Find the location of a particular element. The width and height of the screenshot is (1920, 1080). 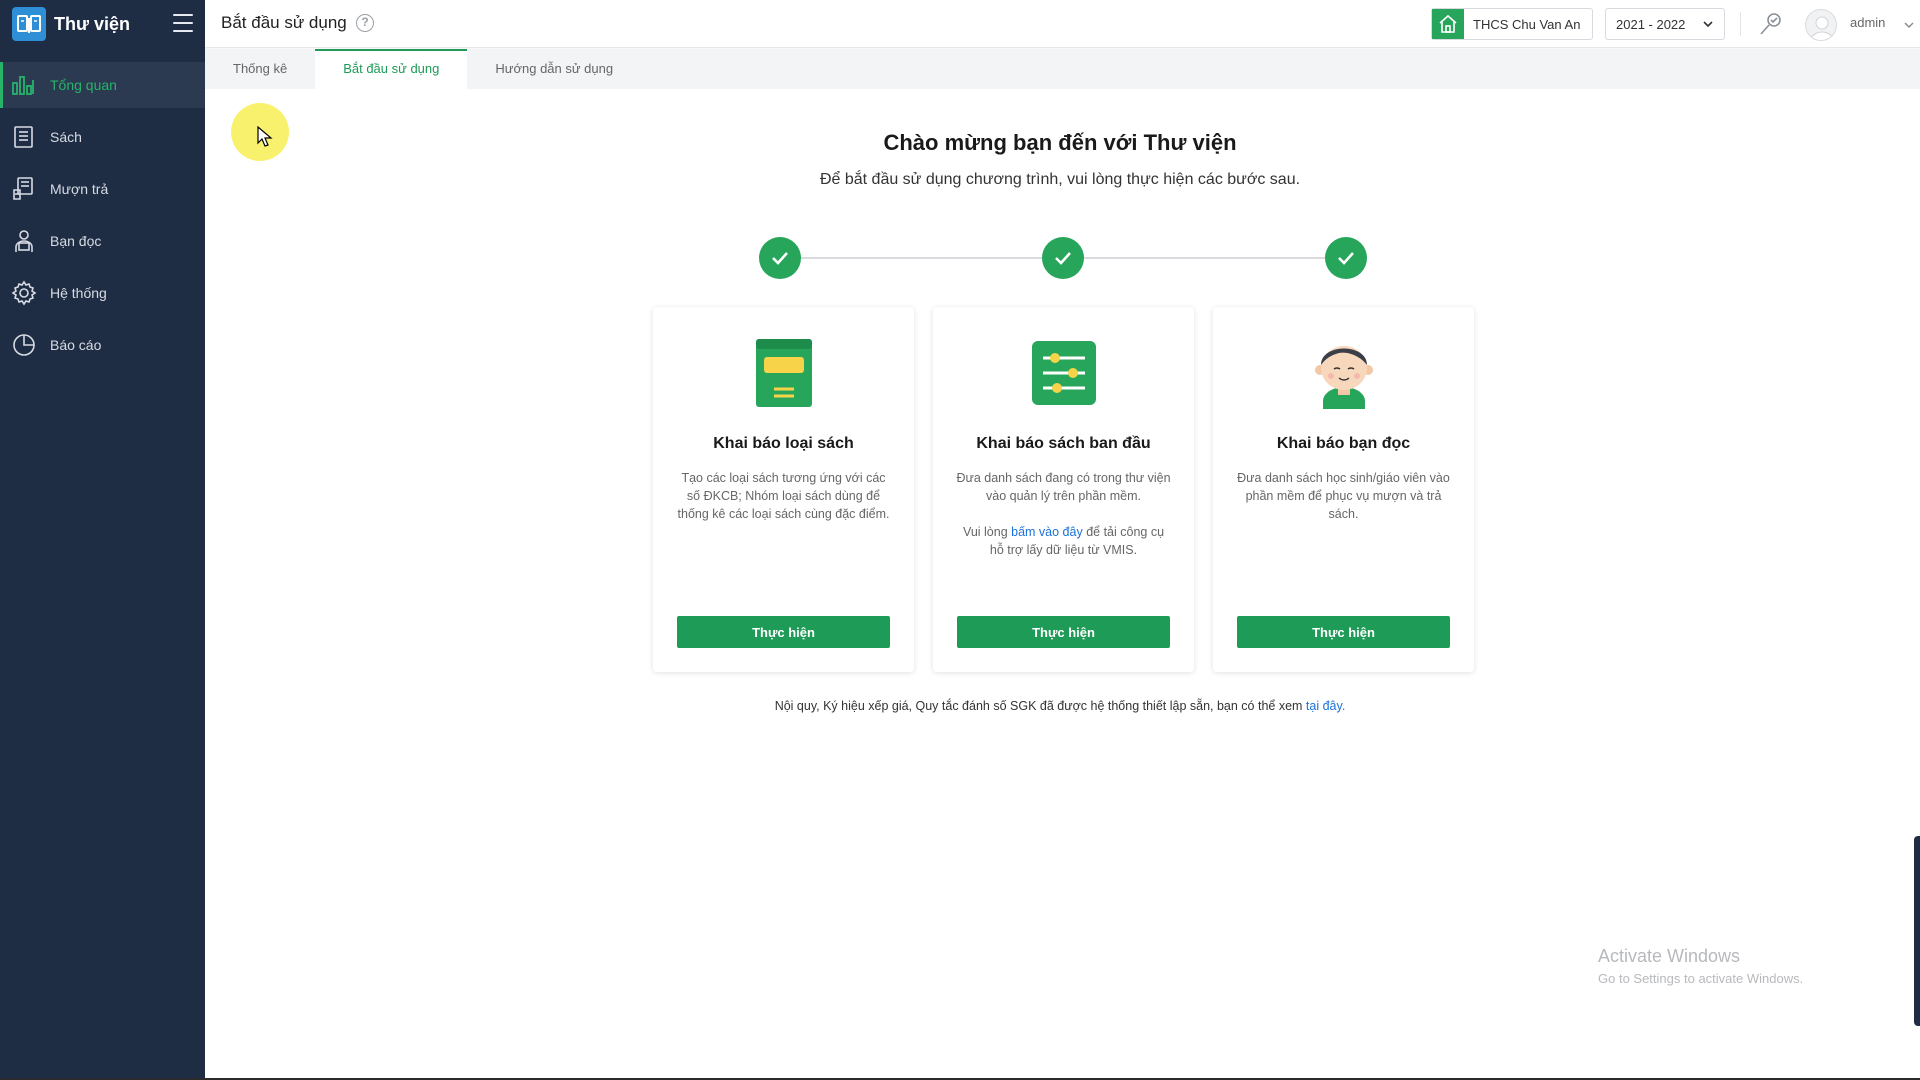

do-book-type-button: Thực hiện is located at coordinates (783, 632).